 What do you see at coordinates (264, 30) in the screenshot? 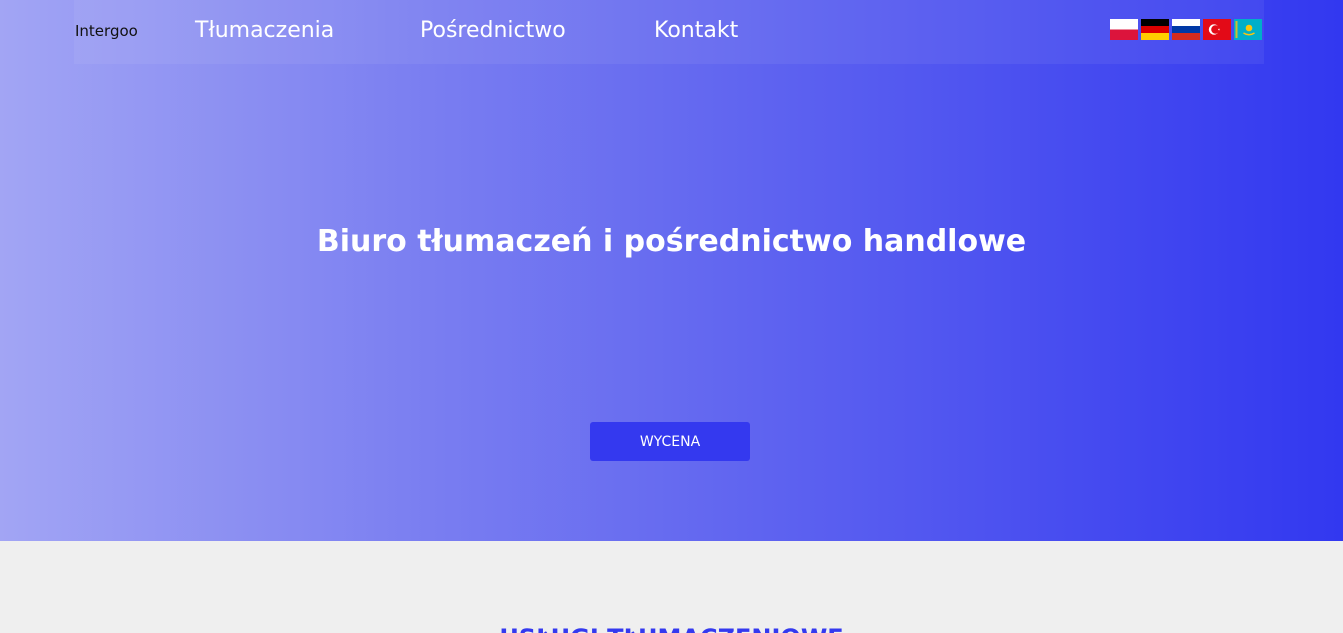
I see `nav-link-tlumaczenia: Tłumaczenia` at bounding box center [264, 30].